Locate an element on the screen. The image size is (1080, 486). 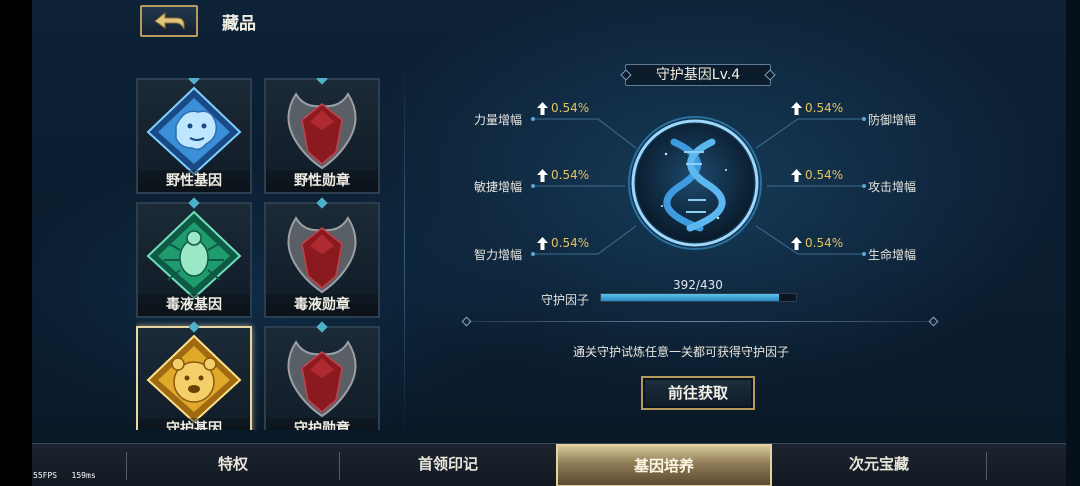
factor-progress-text: 392/430 is located at coordinates (698, 285).